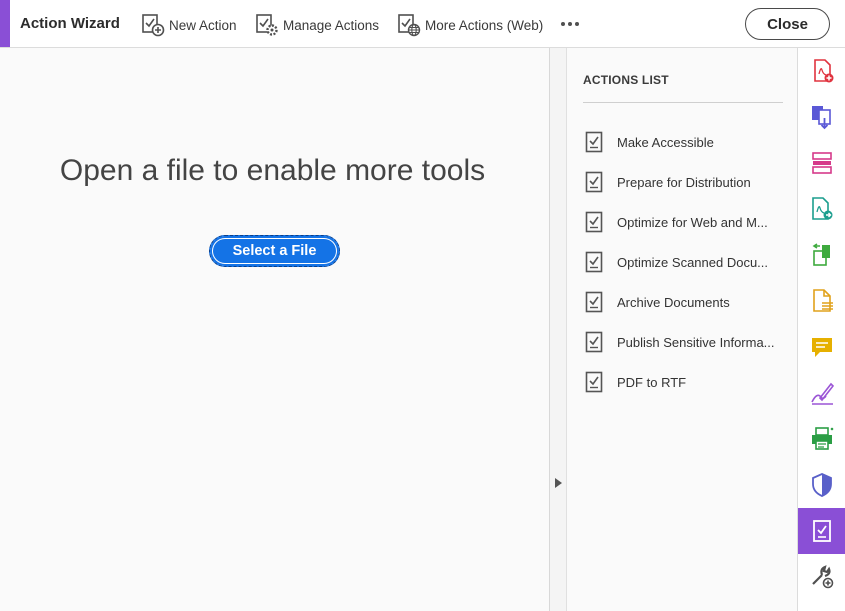 This screenshot has width=845, height=611. I want to click on print-production-icon, so click(822, 438).